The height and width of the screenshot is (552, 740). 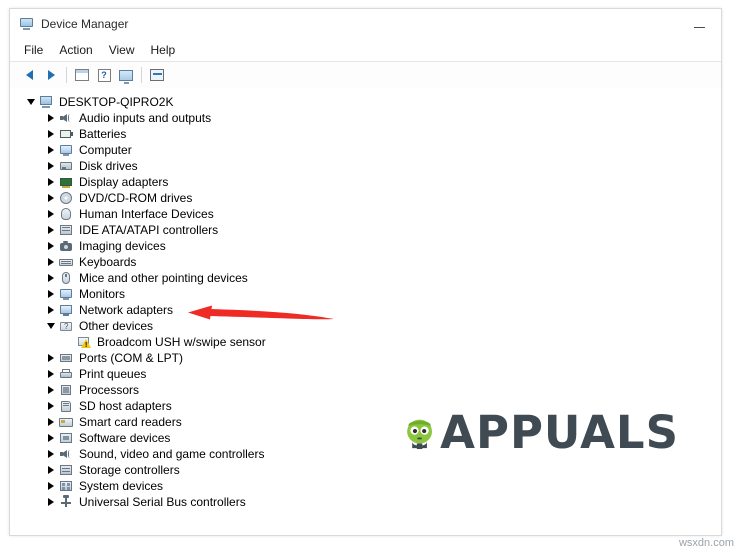 What do you see at coordinates (149, 230) in the screenshot?
I see `tree-item-label: IDE ATA/ATAPI controllers` at bounding box center [149, 230].